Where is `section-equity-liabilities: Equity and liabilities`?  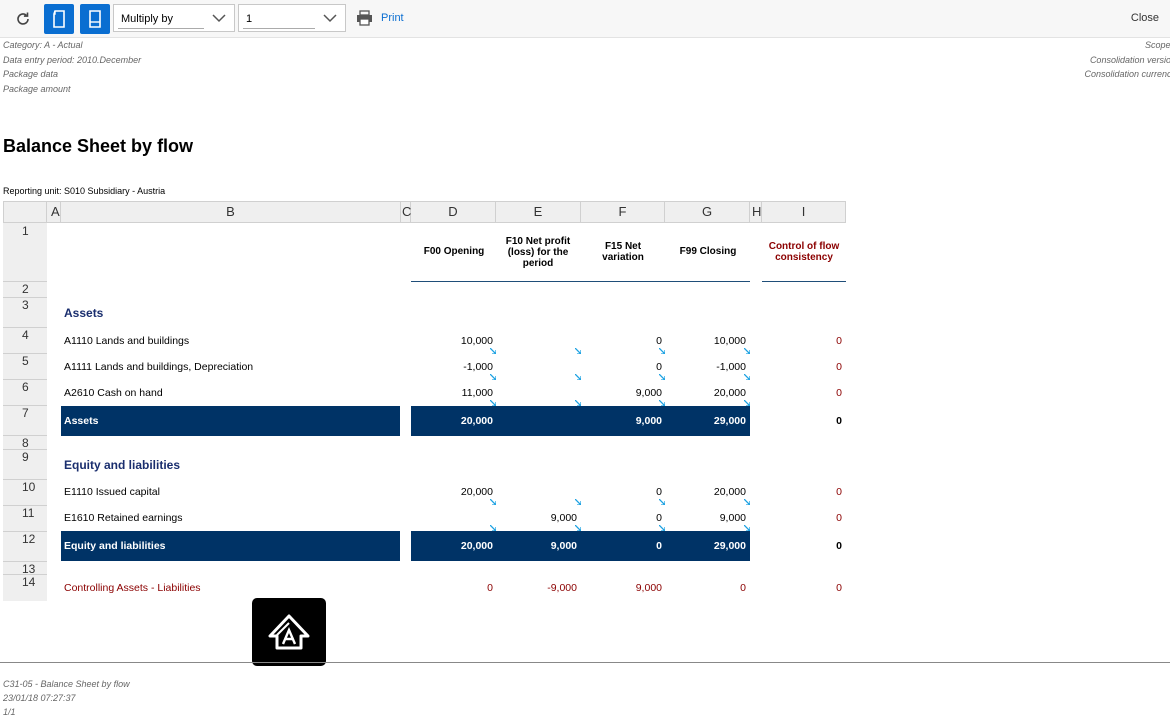
section-equity-liabilities: Equity and liabilities is located at coordinates (122, 465).